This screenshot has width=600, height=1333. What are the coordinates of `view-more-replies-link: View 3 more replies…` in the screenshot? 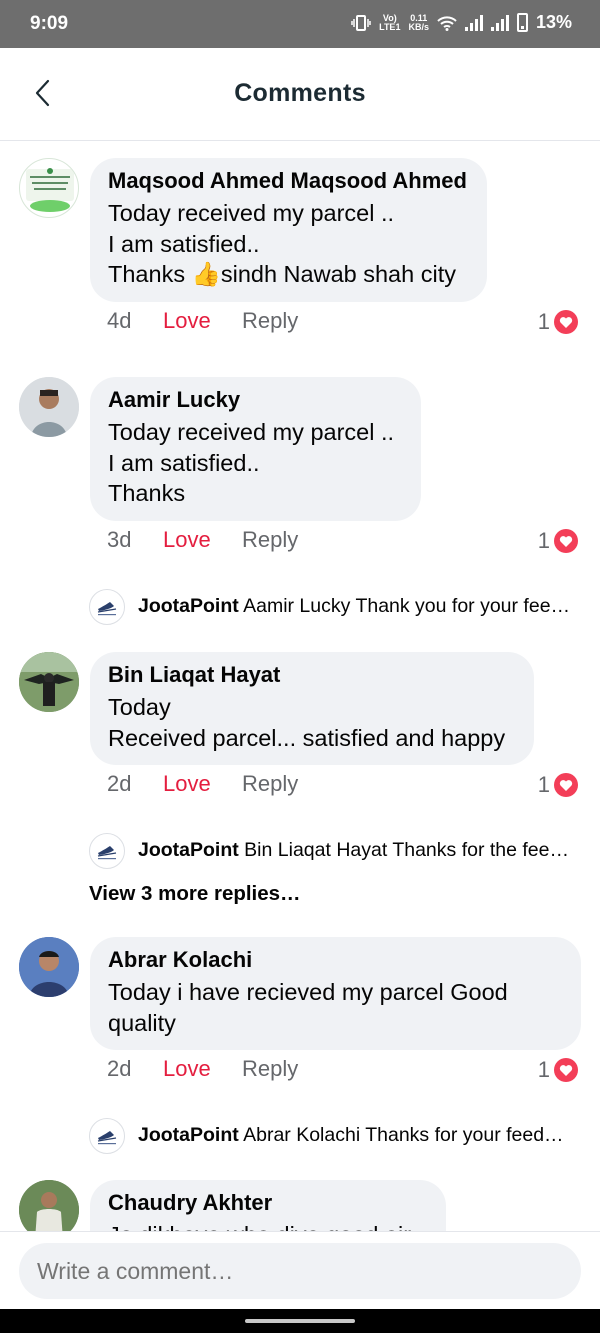 It's located at (195, 894).